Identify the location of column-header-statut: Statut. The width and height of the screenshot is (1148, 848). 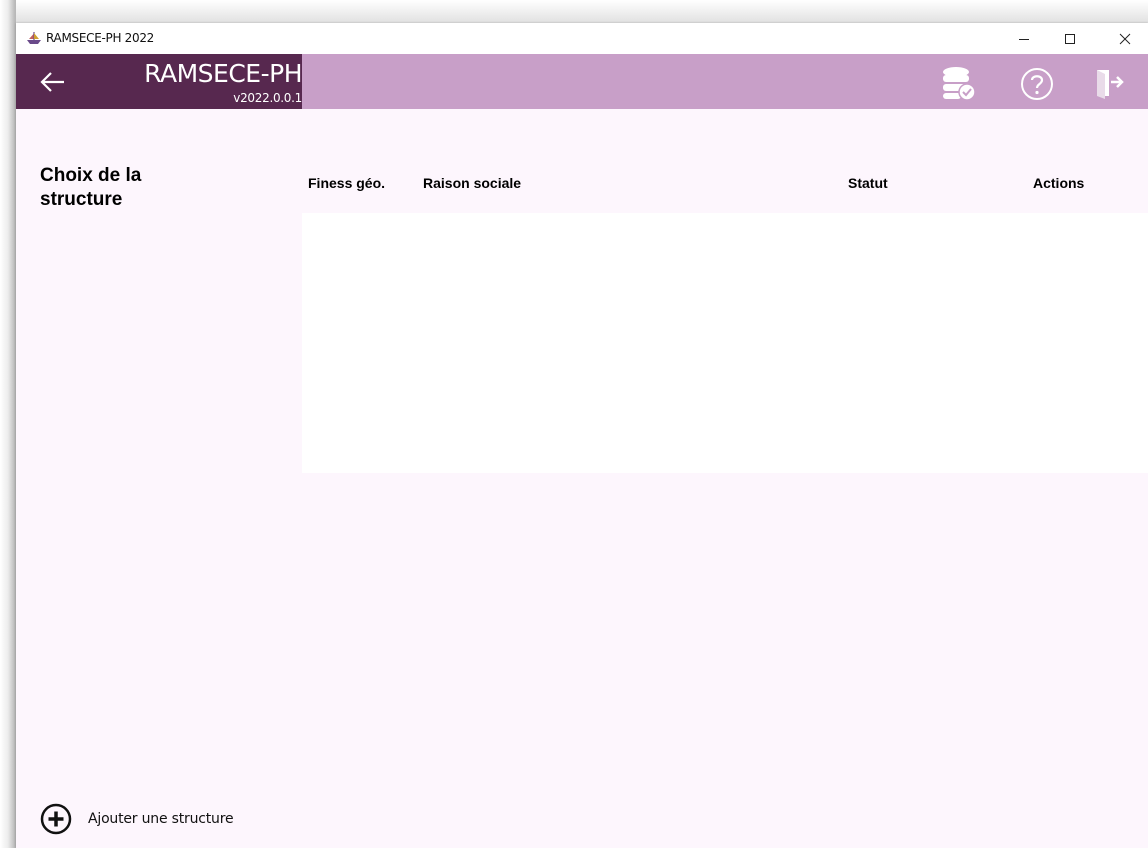
(868, 183).